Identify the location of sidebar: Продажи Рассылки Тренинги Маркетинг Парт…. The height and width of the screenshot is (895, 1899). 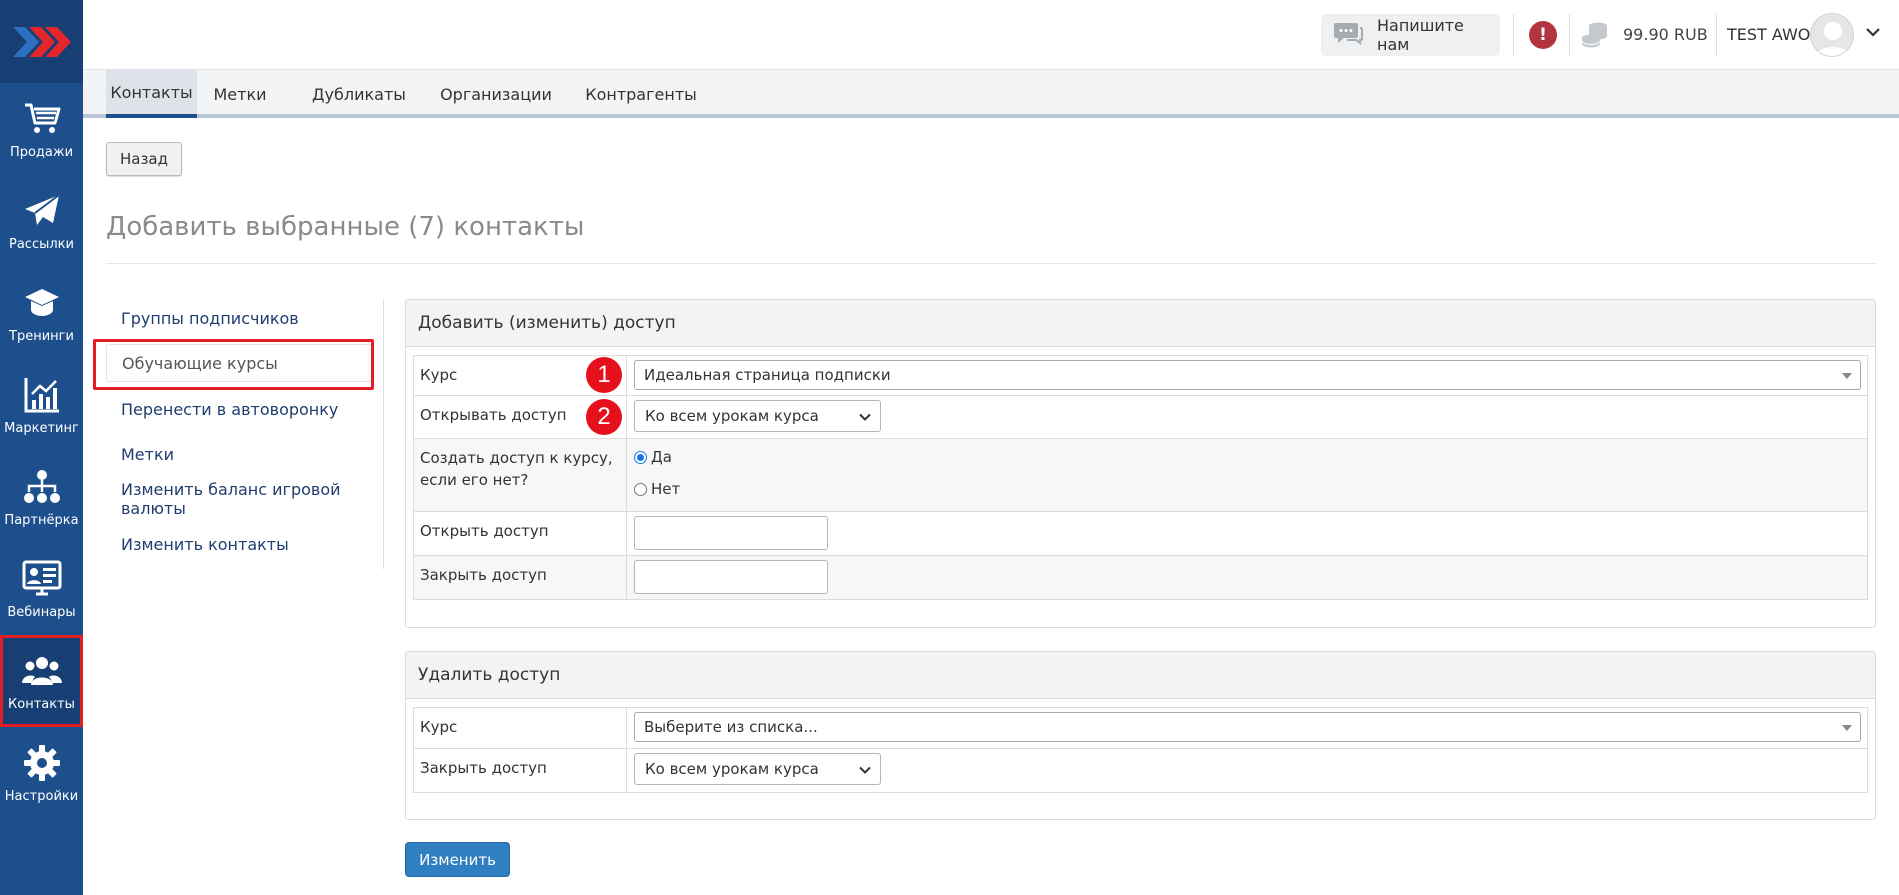
(41, 447).